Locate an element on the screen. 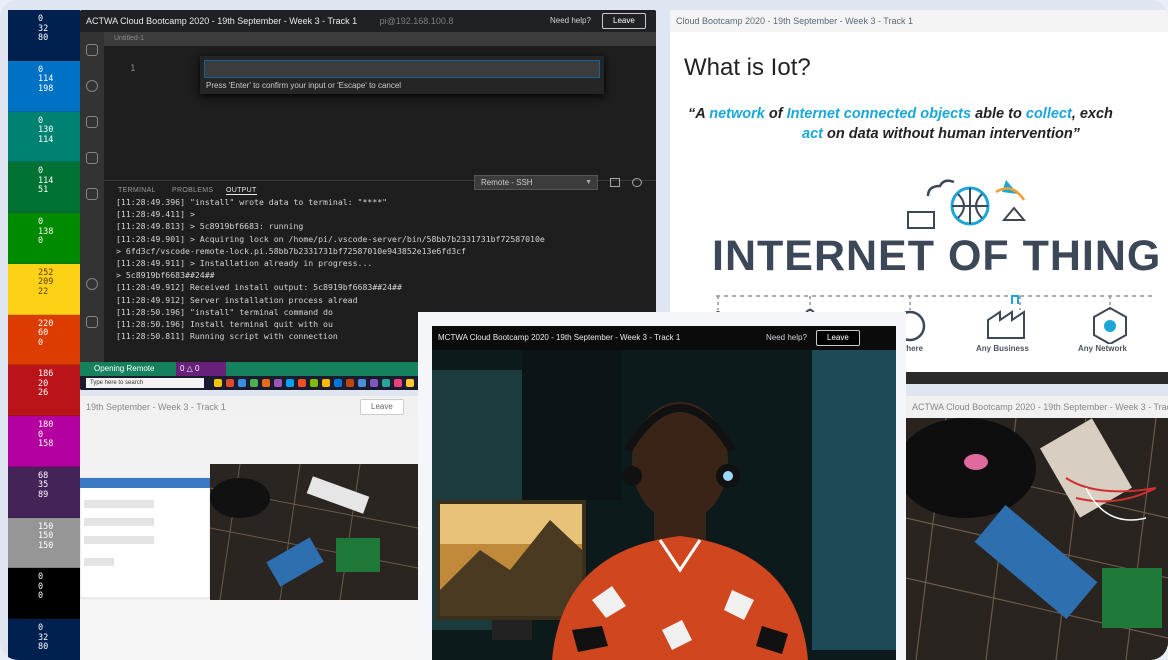  chevron-down-icon: ▼ is located at coordinates (588, 182).